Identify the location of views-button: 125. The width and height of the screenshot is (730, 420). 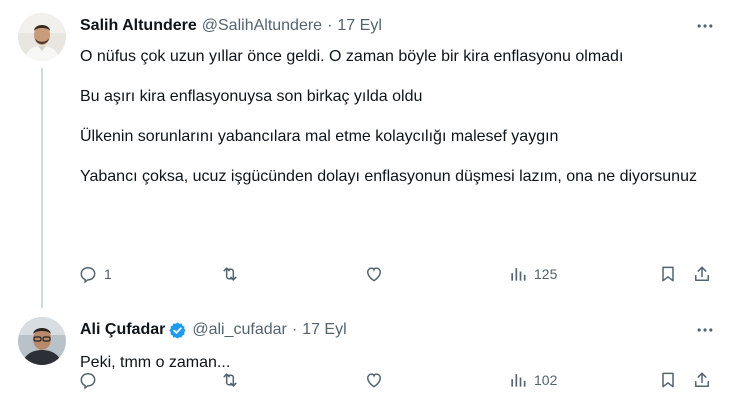
(532, 274).